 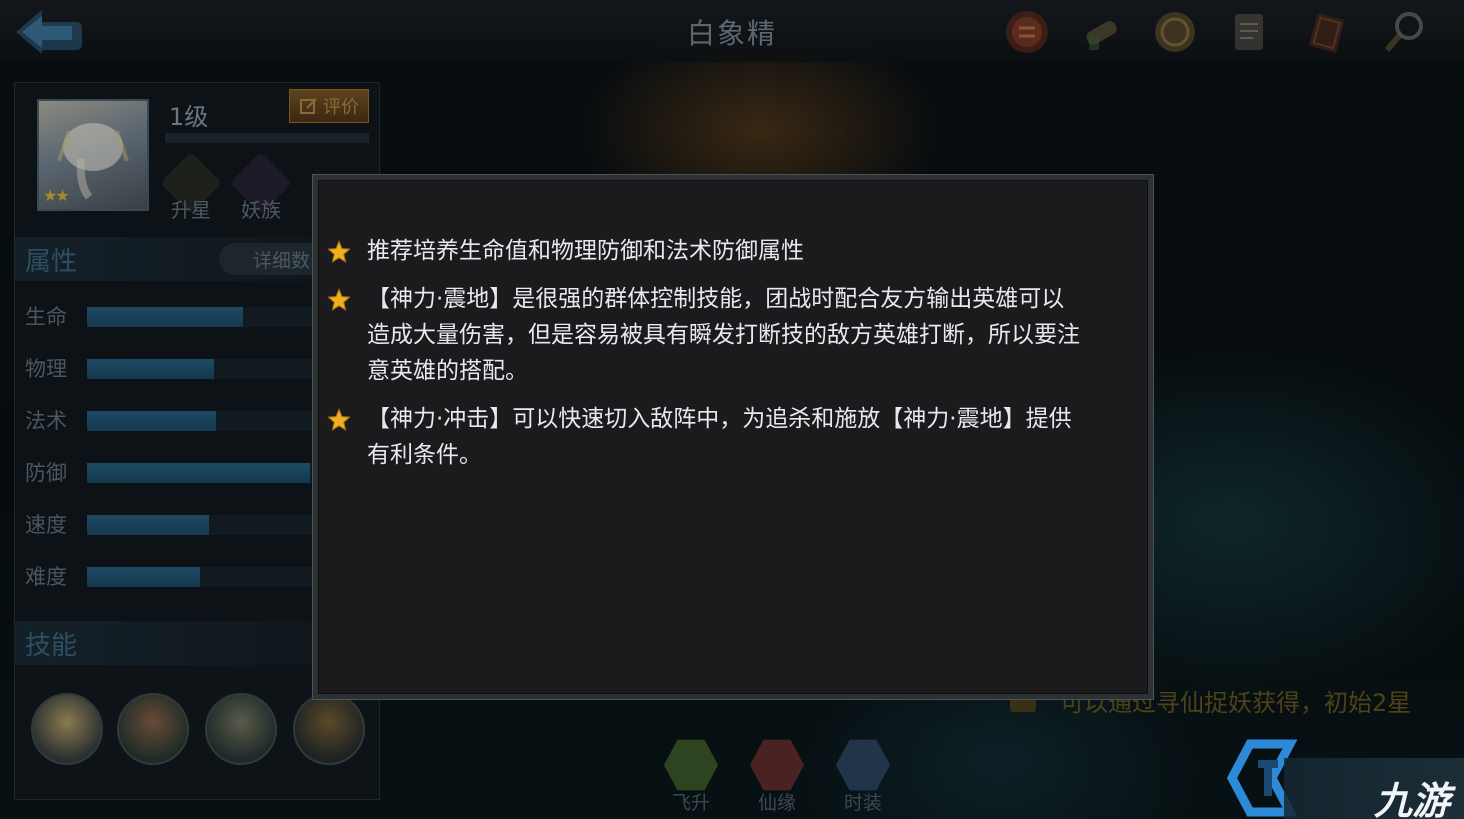 What do you see at coordinates (282, 260) in the screenshot?
I see `detail-data-label: 详细数` at bounding box center [282, 260].